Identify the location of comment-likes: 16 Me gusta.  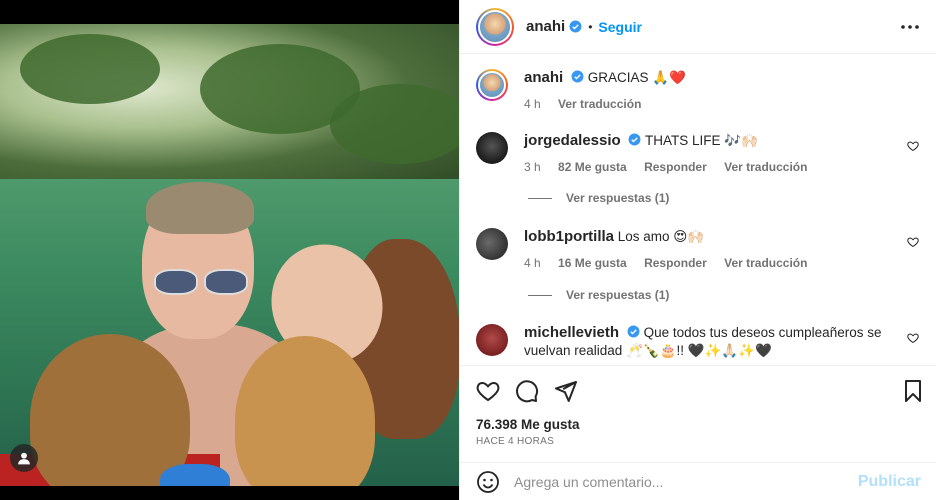
(592, 263).